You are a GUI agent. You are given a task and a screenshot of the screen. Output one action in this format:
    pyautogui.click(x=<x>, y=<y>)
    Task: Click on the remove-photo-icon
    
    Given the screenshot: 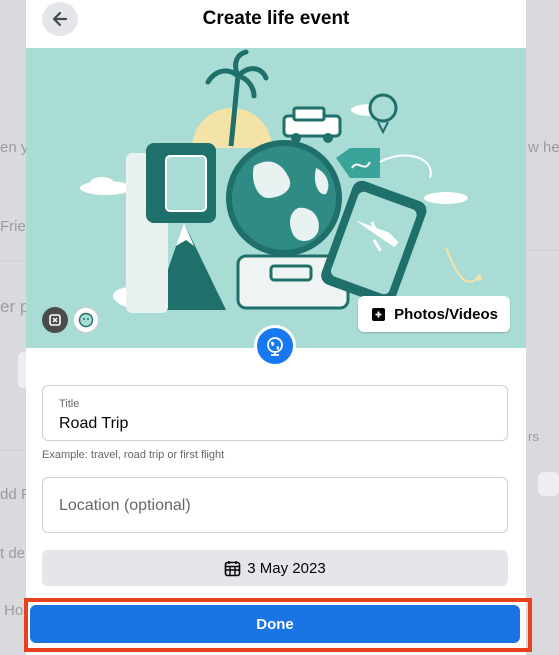 What is the action you would take?
    pyautogui.click(x=55, y=320)
    